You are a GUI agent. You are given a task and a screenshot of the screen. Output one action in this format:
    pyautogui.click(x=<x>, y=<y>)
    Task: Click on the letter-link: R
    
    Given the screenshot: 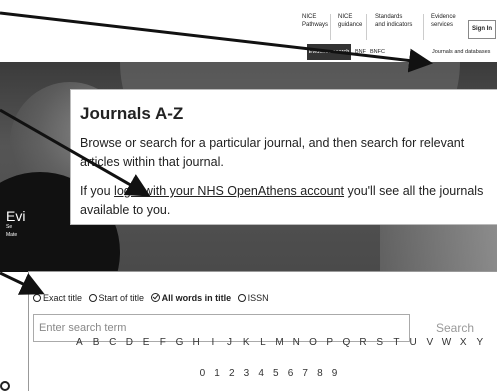 What is the action you would take?
    pyautogui.click(x=363, y=342)
    